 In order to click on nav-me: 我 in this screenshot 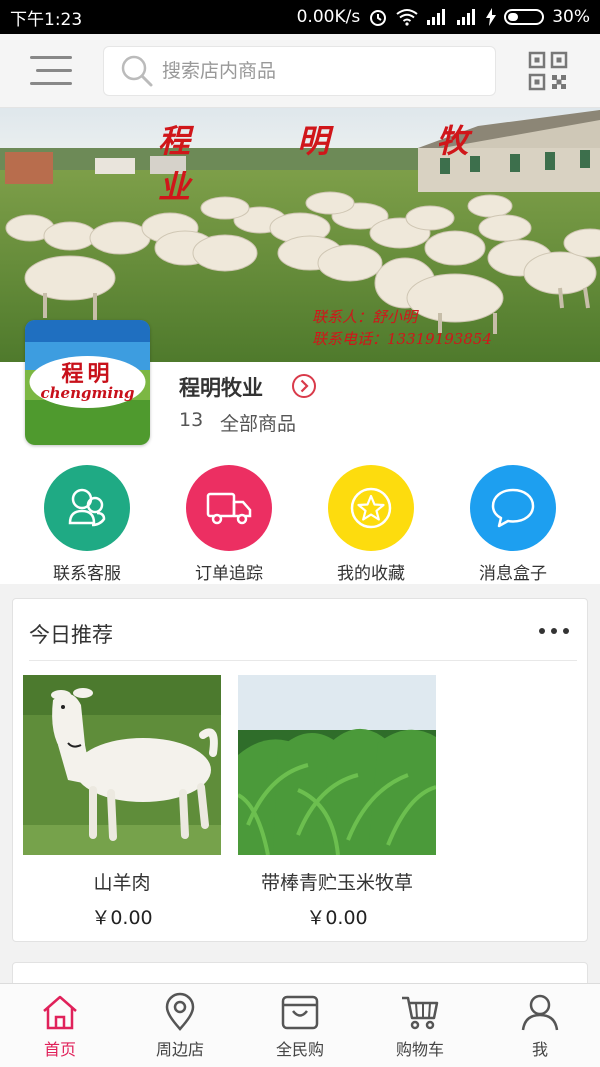, I will do `click(540, 1025)`.